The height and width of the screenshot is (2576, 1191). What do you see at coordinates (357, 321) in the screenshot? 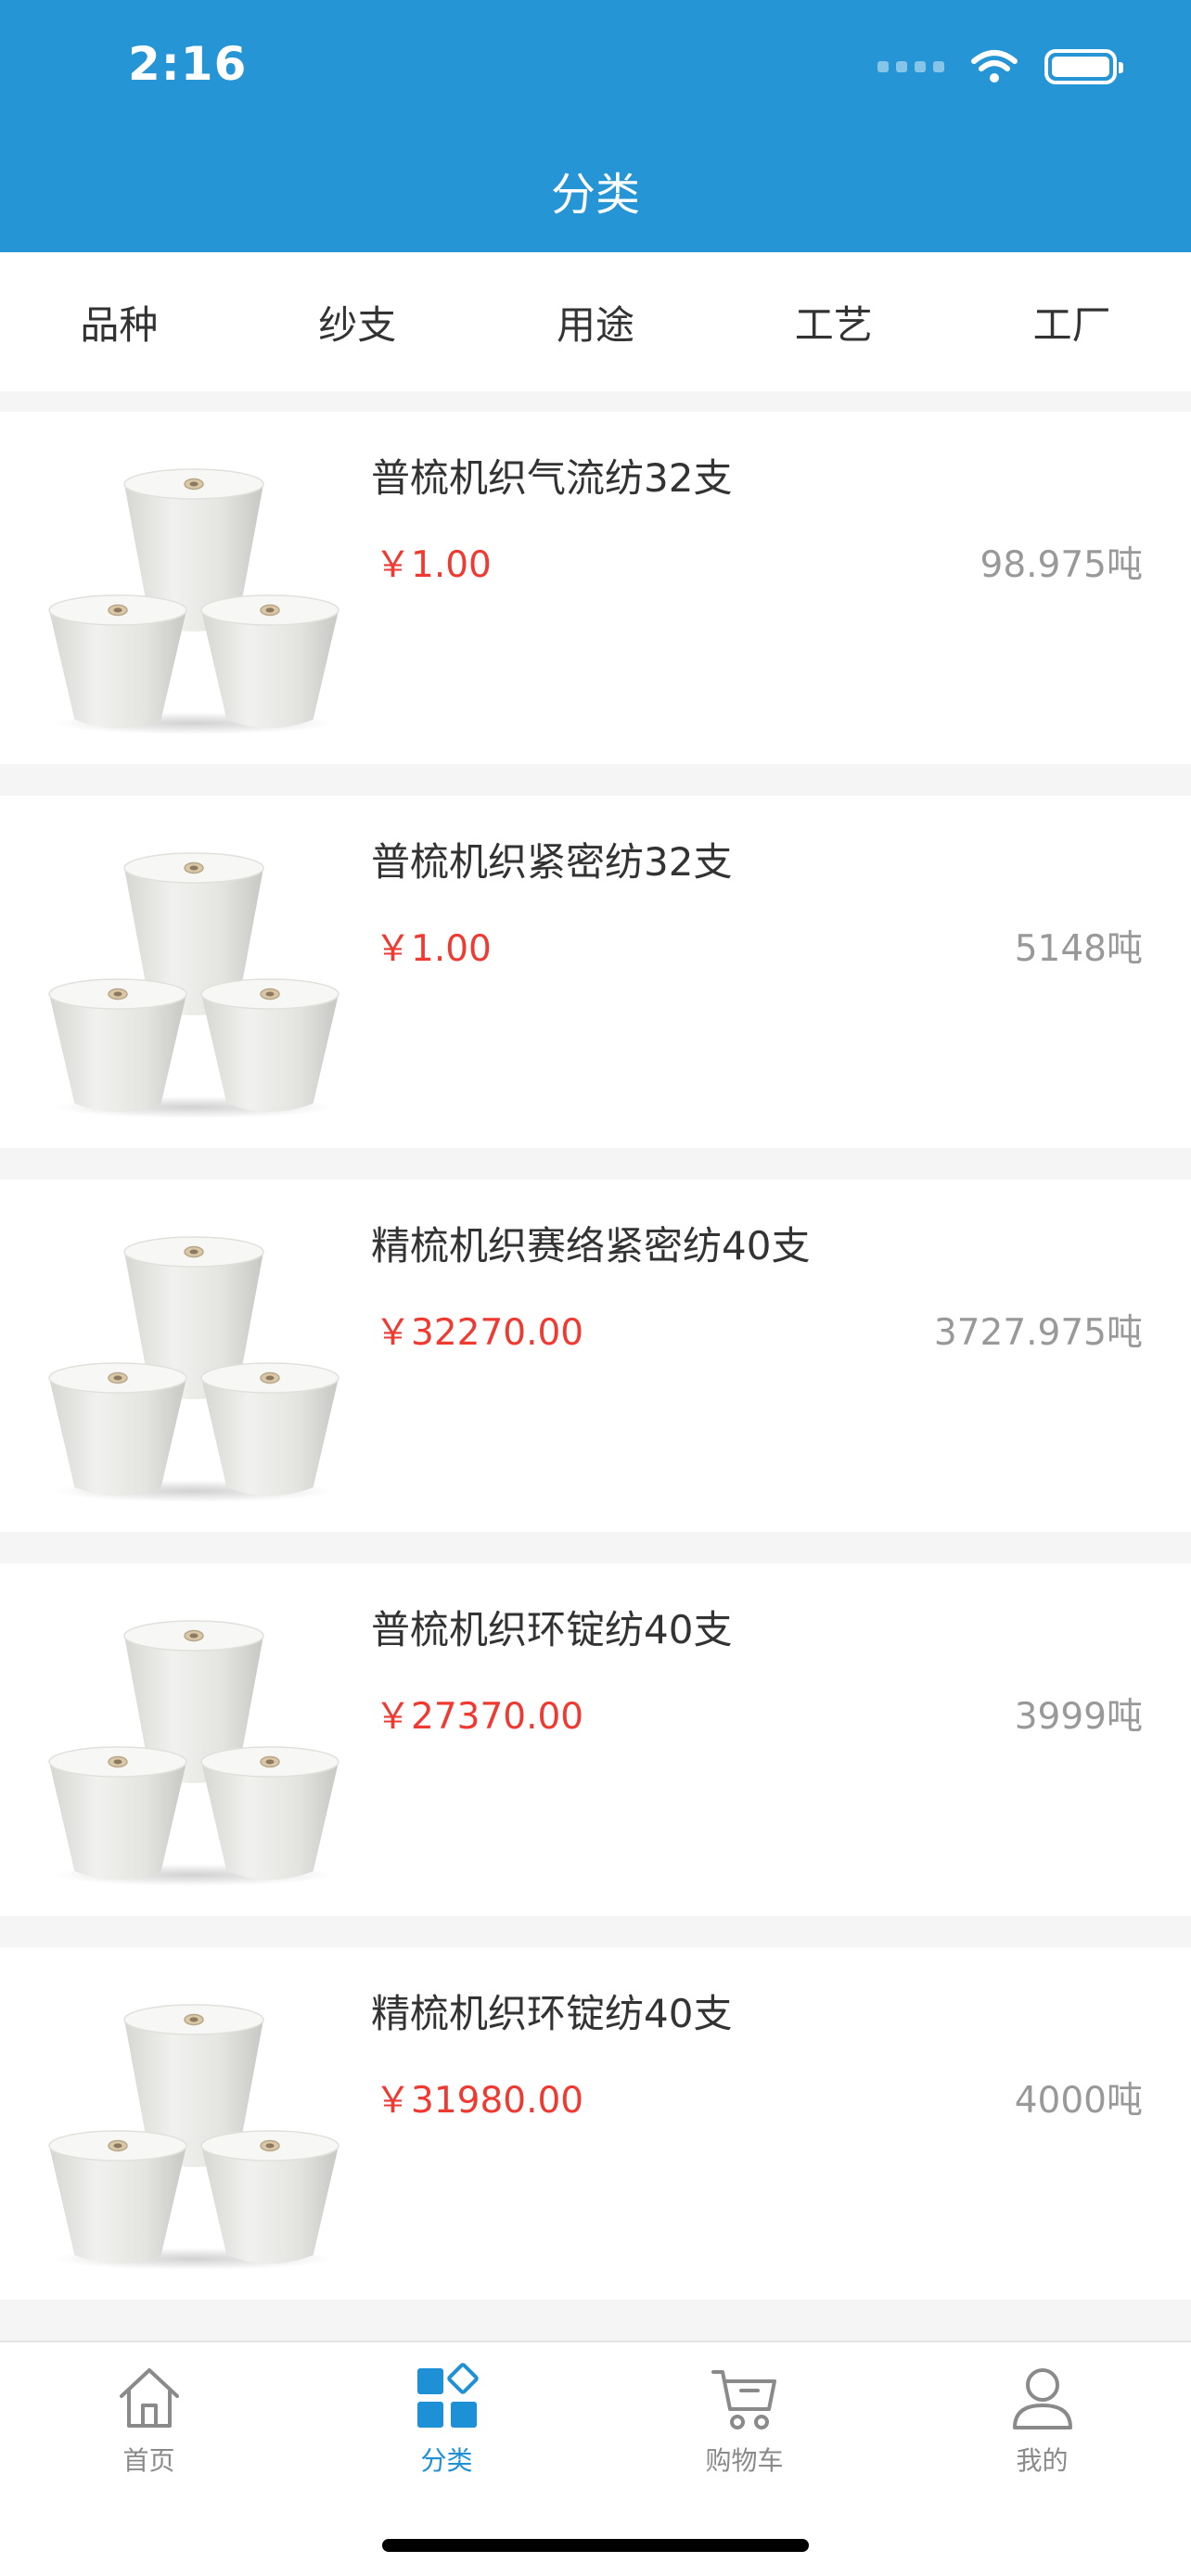
I see `filter-yarn-count: 纱支` at bounding box center [357, 321].